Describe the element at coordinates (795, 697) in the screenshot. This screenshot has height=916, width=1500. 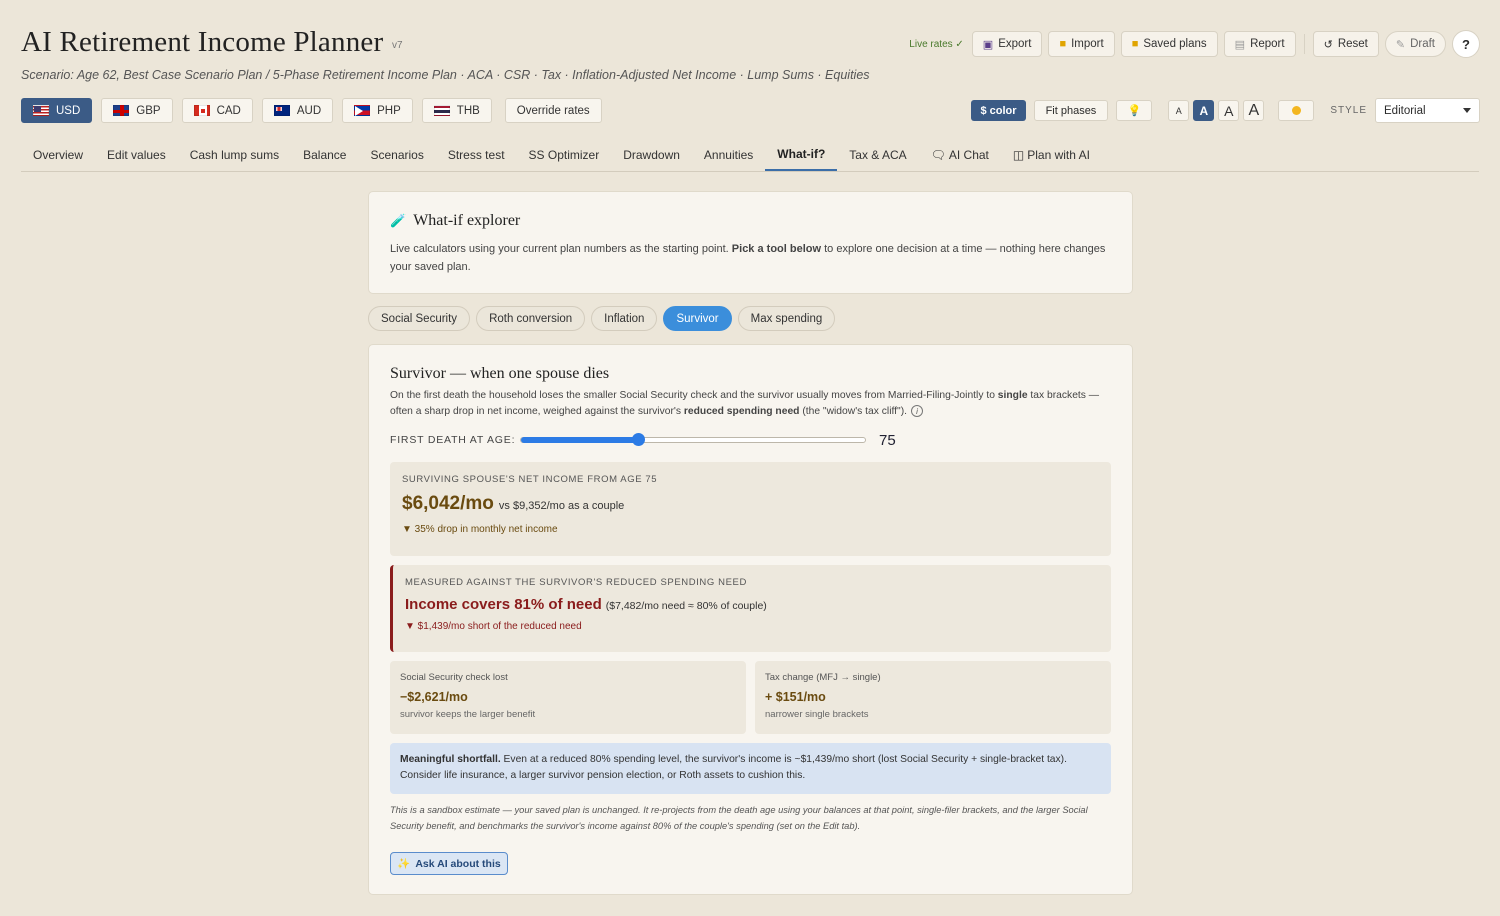
I see `tax-change-value: + $151/mo` at that location.